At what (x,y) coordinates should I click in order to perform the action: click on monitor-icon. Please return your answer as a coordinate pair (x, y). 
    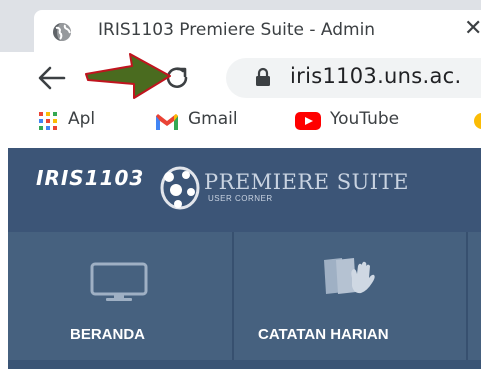
    Looking at the image, I should click on (119, 281).